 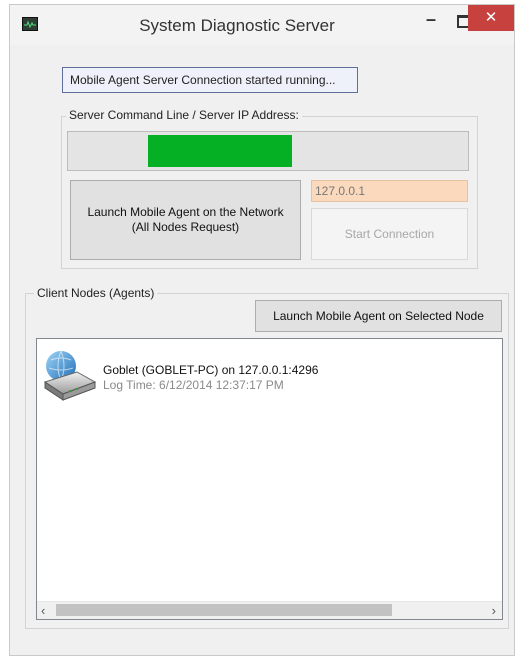 I want to click on launch-all-line2: (All Nodes Request), so click(x=185, y=227).